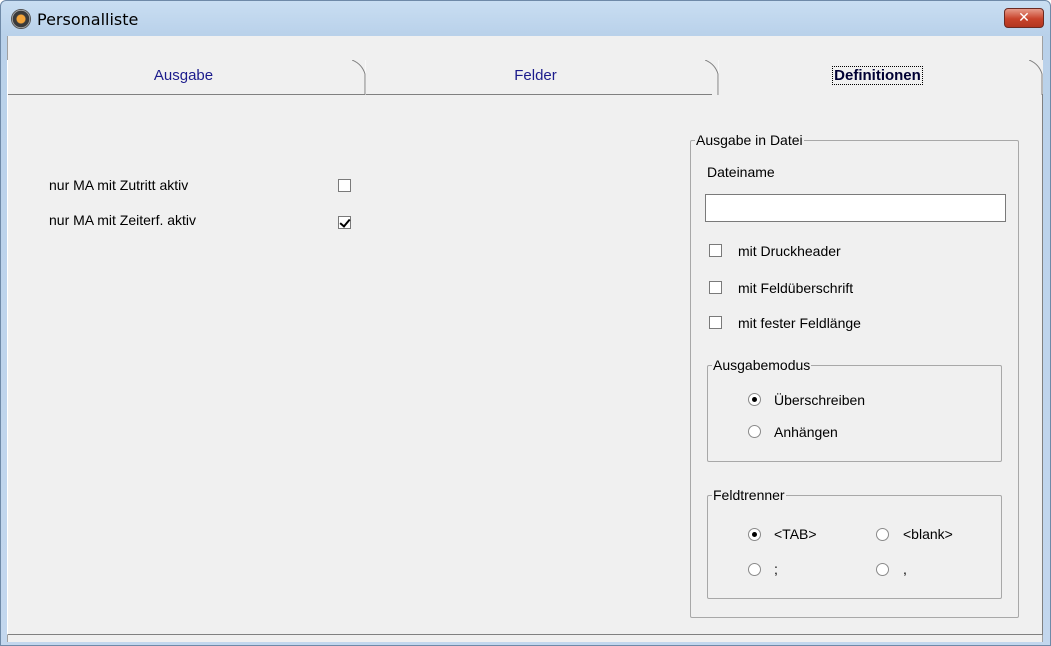 Image resolution: width=1051 pixels, height=646 pixels. What do you see at coordinates (344, 222) in the screenshot?
I see `zeiterf-checkbox` at bounding box center [344, 222].